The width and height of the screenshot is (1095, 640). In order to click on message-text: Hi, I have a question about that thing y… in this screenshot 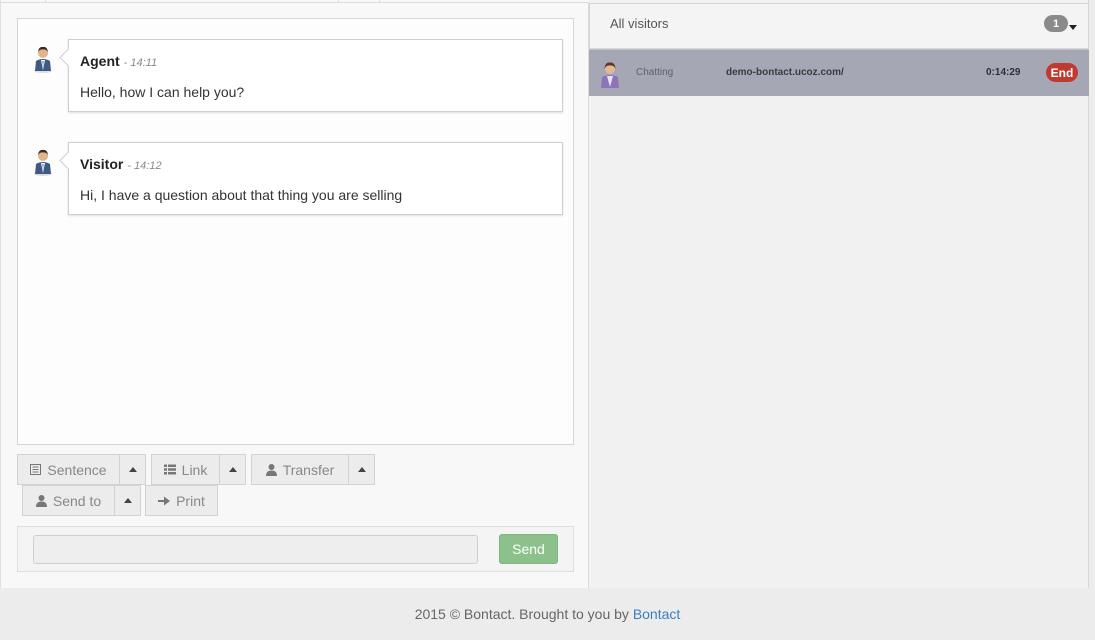, I will do `click(241, 195)`.